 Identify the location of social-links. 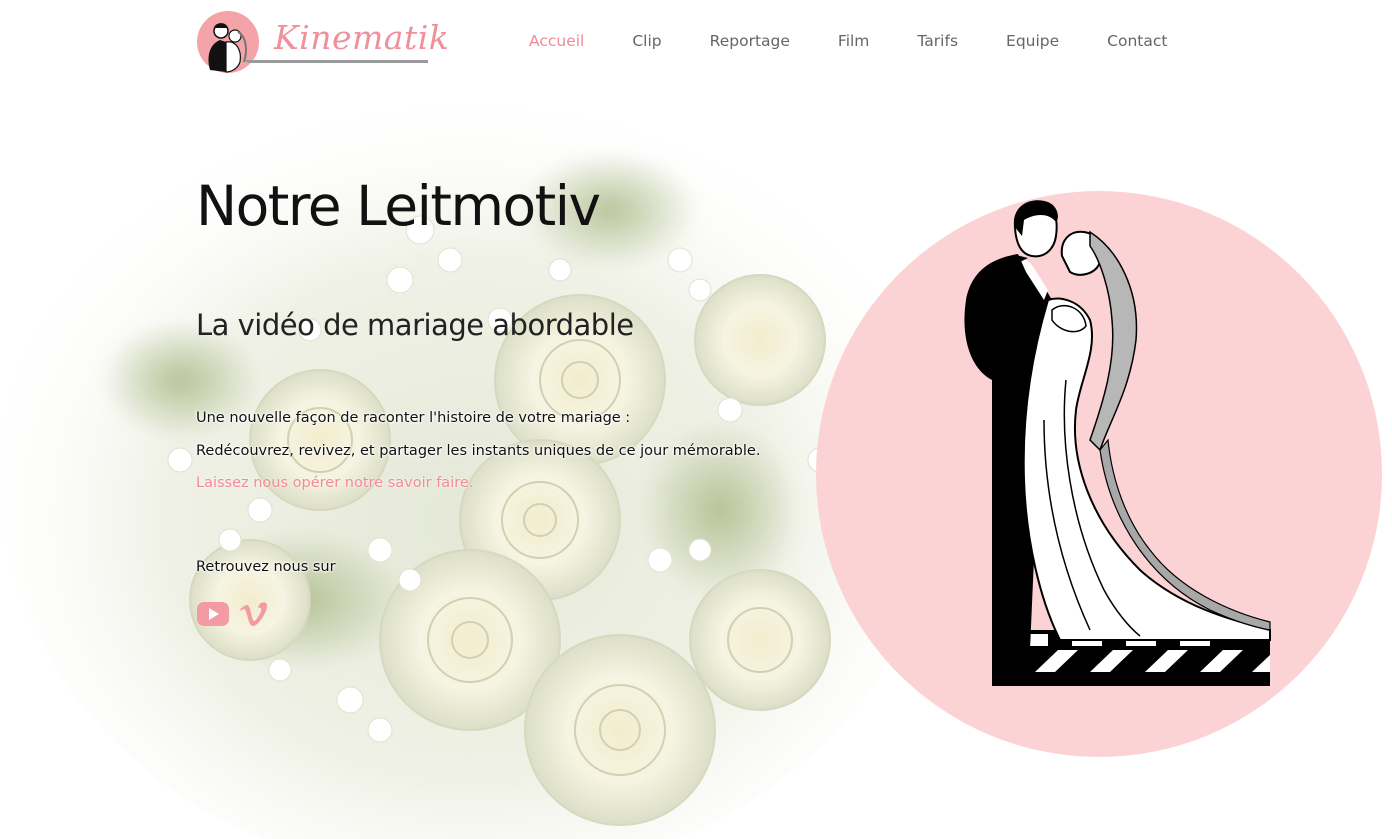
(232, 616).